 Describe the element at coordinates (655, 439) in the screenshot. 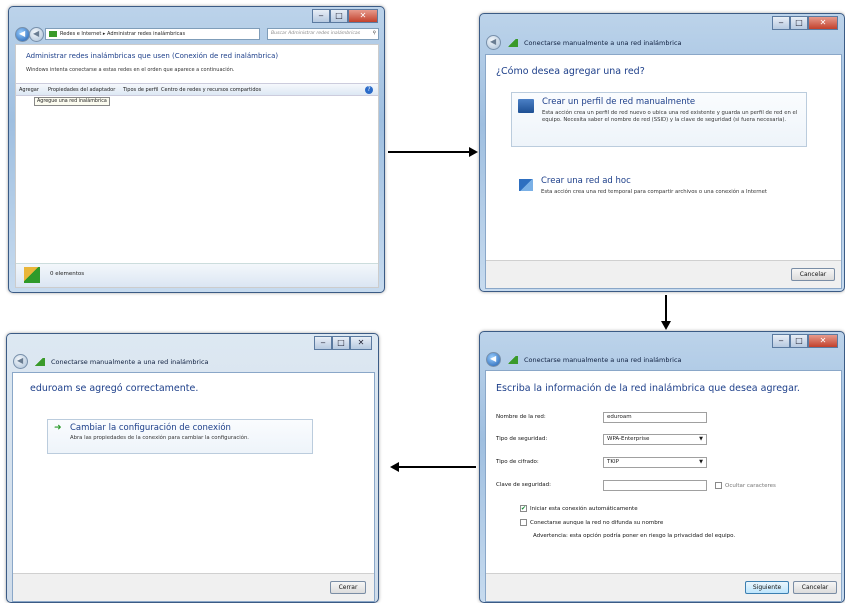

I see `security-type-select: WPA-Enterprise ▼` at that location.